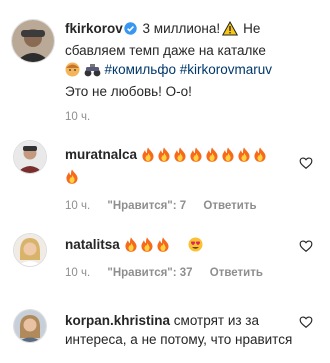  I want to click on caption-time: 10 ч., so click(78, 117).